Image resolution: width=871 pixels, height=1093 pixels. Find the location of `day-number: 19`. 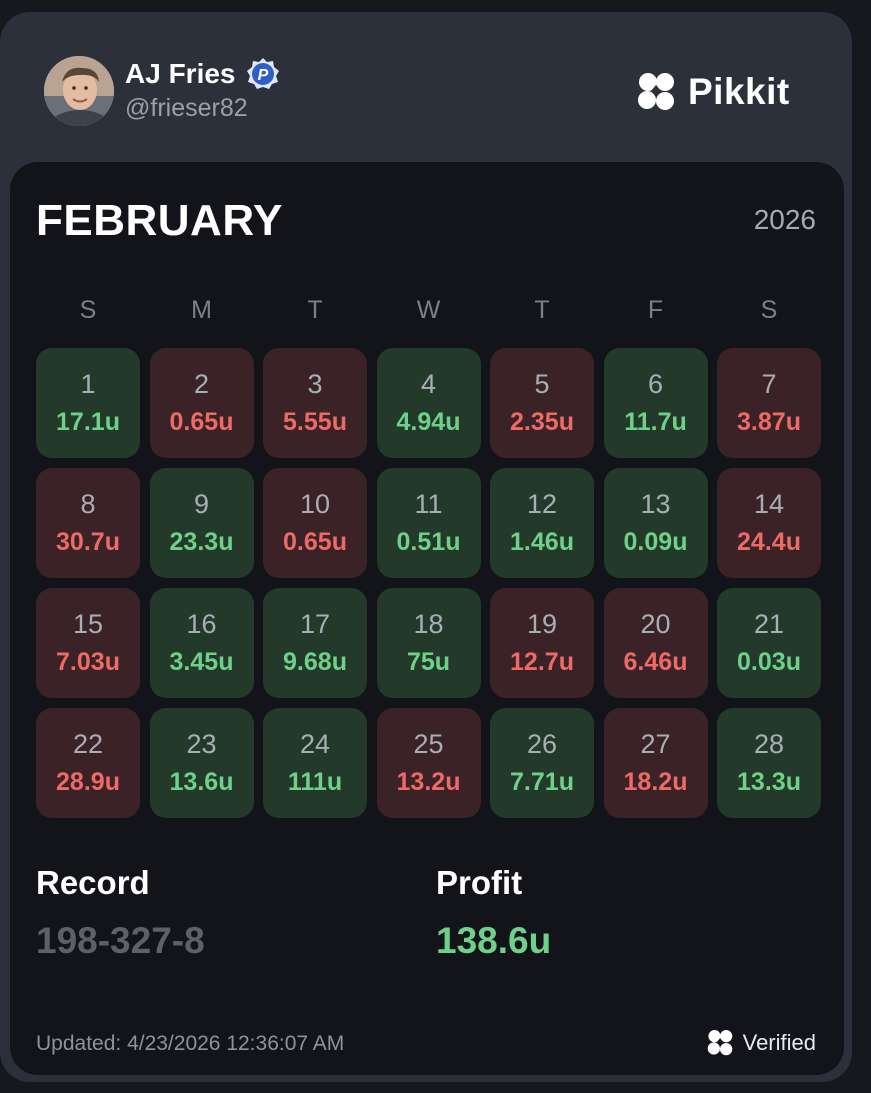

day-number: 19 is located at coordinates (542, 624).